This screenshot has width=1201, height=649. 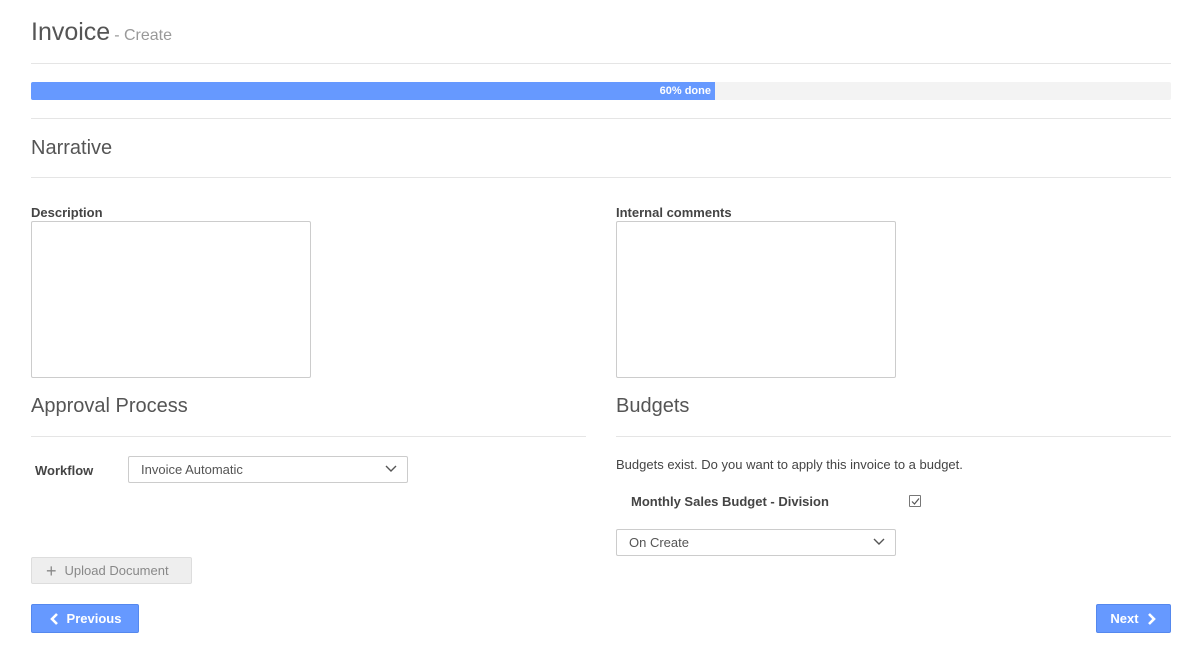 What do you see at coordinates (685, 91) in the screenshot?
I see `progress-label: 60% done` at bounding box center [685, 91].